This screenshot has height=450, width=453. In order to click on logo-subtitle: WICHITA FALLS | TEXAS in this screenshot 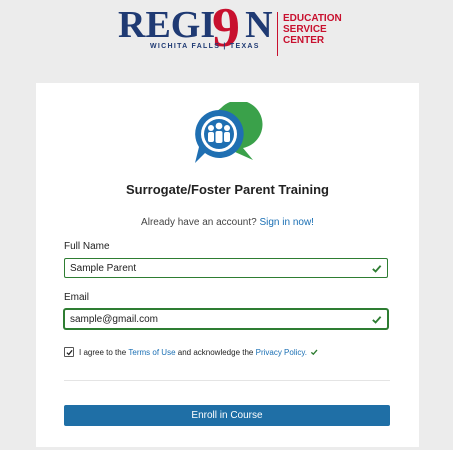, I will do `click(205, 46)`.